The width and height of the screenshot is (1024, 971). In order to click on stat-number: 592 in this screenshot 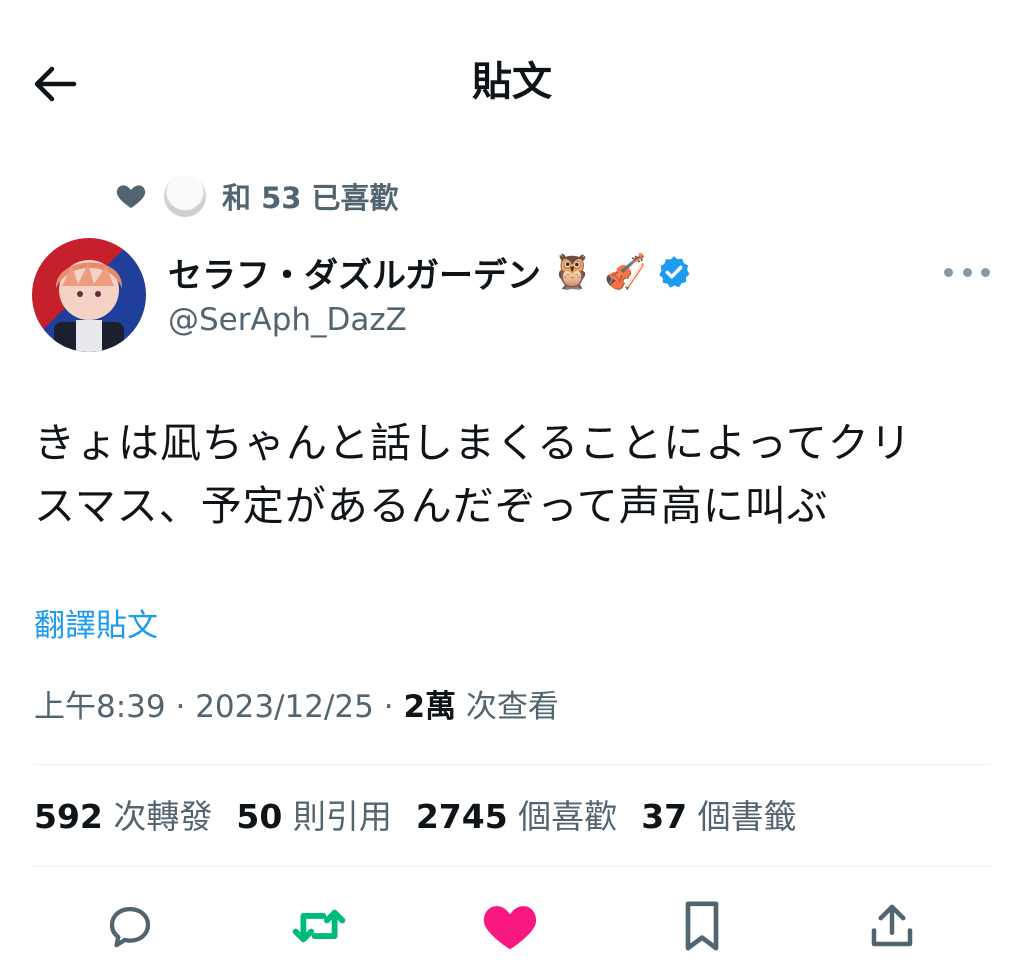, I will do `click(68, 816)`.